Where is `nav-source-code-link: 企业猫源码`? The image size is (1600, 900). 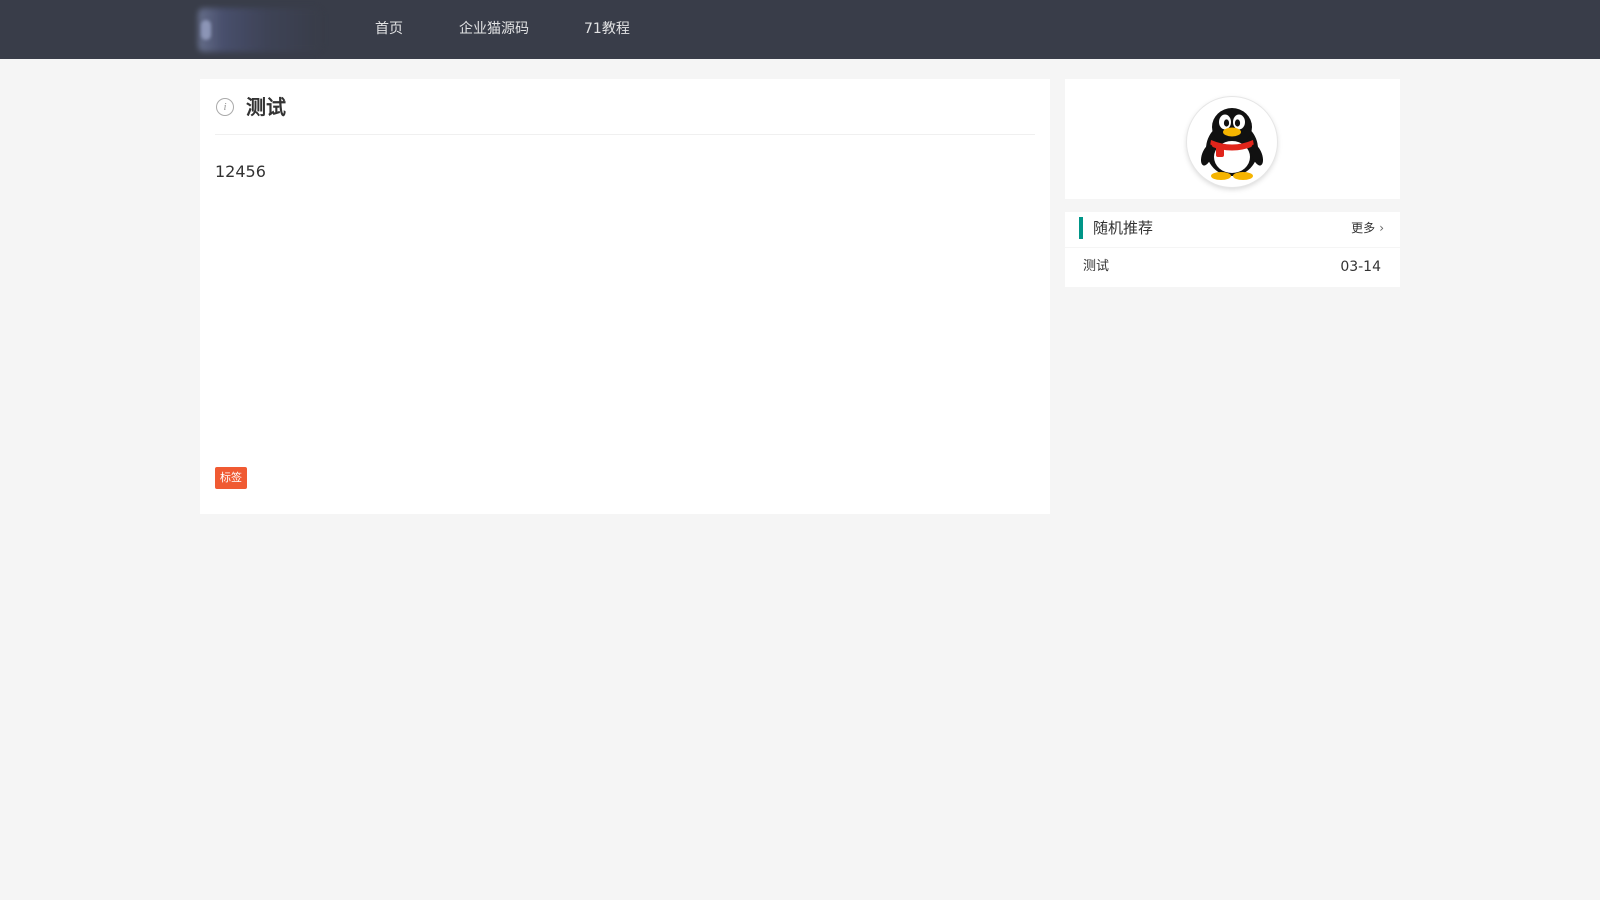
nav-source-code-link: 企业猫源码 is located at coordinates (494, 29).